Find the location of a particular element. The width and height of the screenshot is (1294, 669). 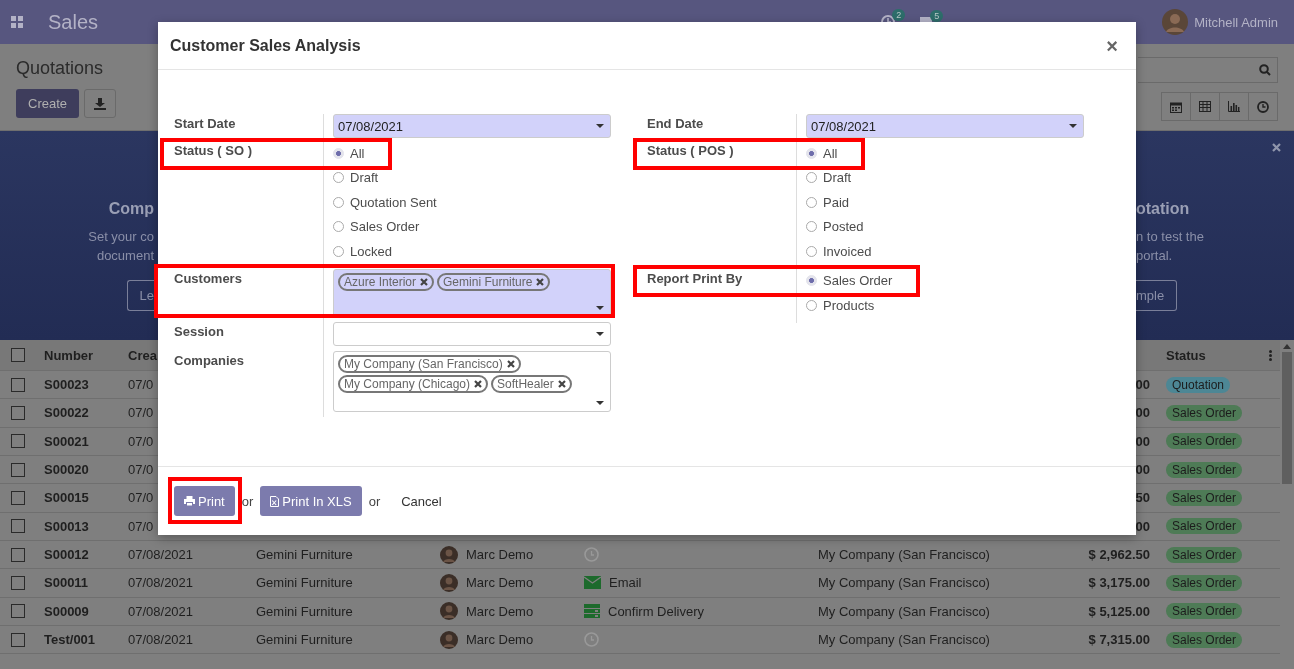

activity-text: Confirm Delivery is located at coordinates (656, 611).